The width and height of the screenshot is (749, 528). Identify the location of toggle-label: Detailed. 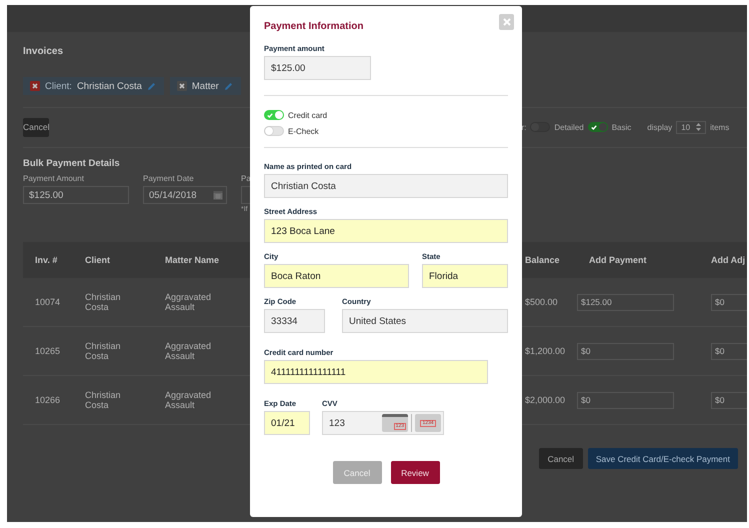
(569, 127).